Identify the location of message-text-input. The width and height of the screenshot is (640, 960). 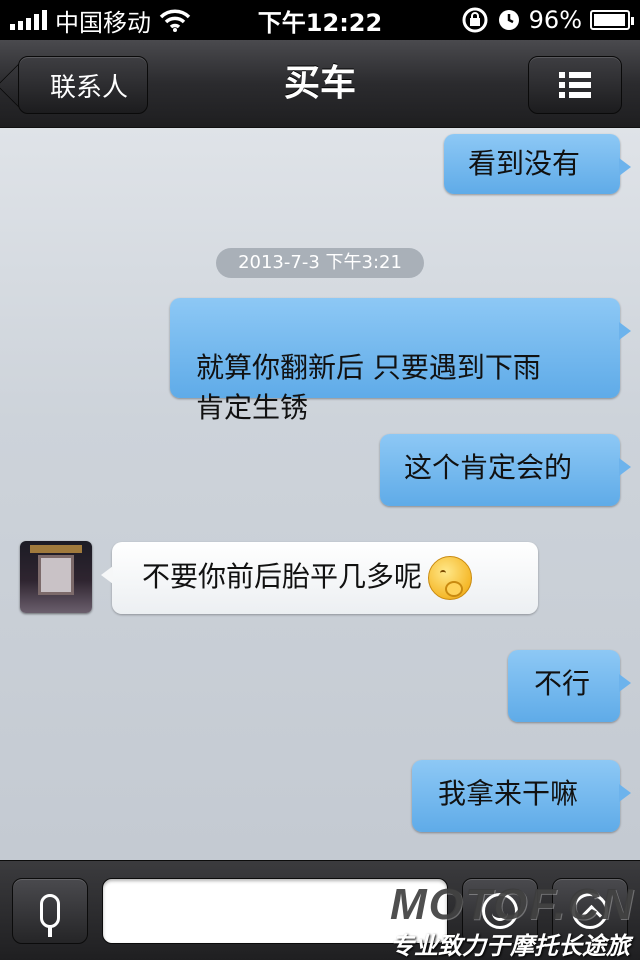
(275, 911).